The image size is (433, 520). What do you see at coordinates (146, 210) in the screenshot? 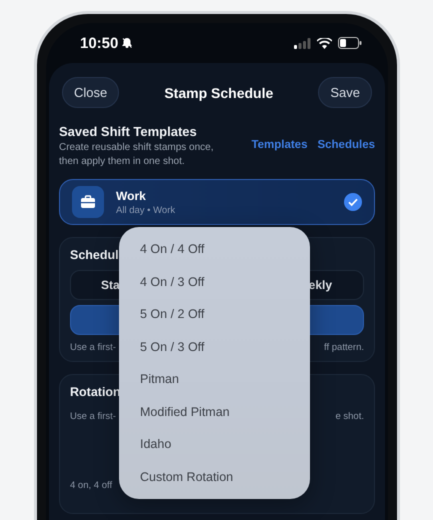
I see `template-detail: All day • Work` at bounding box center [146, 210].